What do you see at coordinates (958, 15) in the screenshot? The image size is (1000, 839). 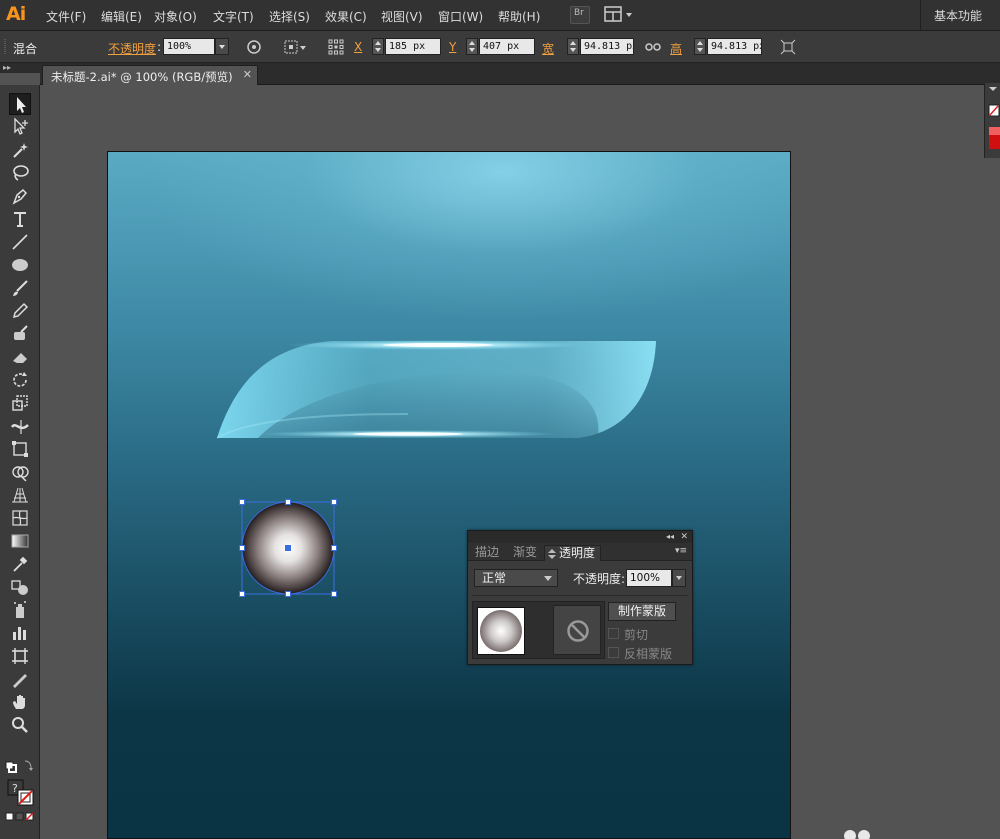 I see `workspace-switcher: 基本功能` at bounding box center [958, 15].